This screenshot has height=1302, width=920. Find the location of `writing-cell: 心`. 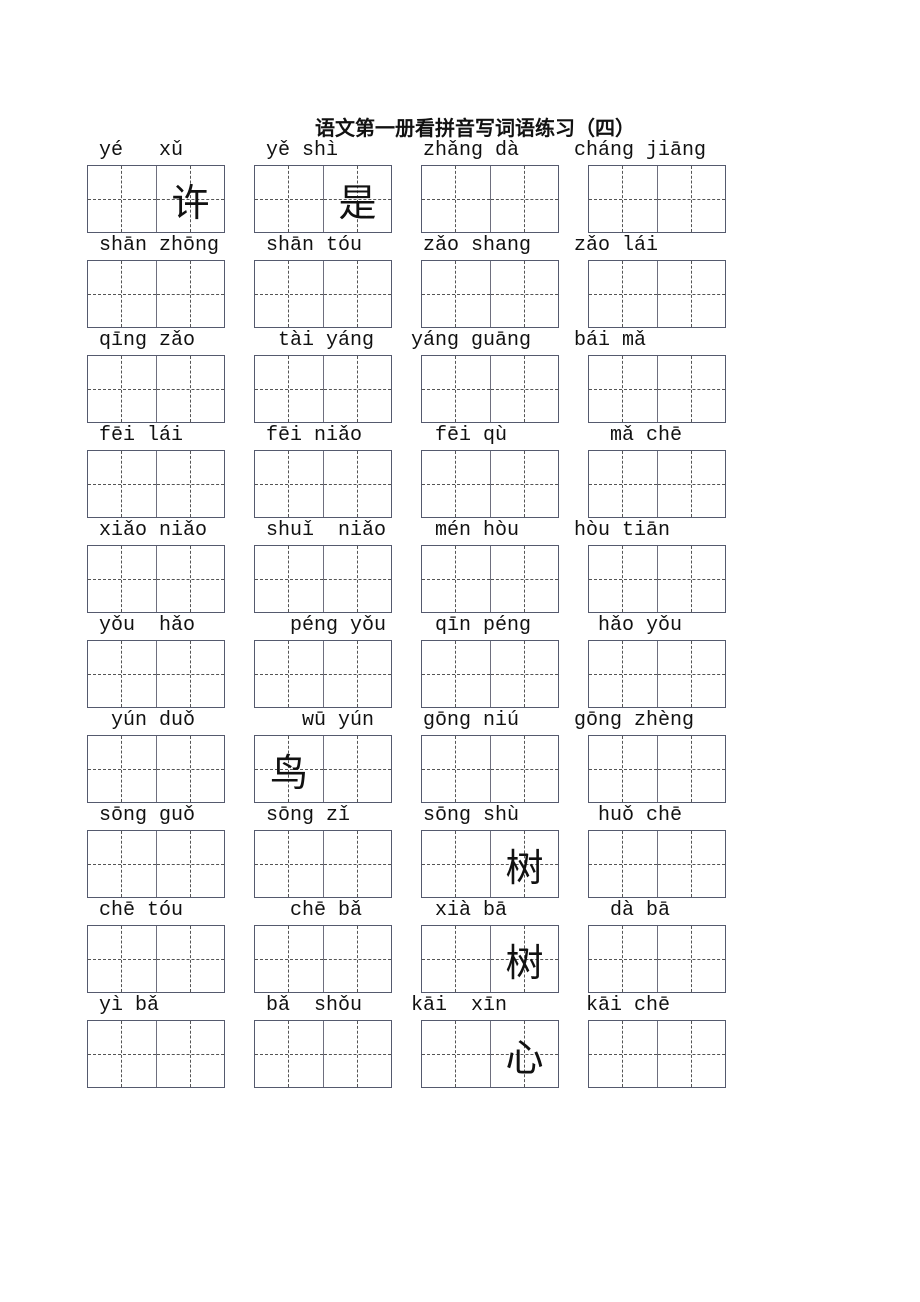

writing-cell: 心 is located at coordinates (524, 1054).